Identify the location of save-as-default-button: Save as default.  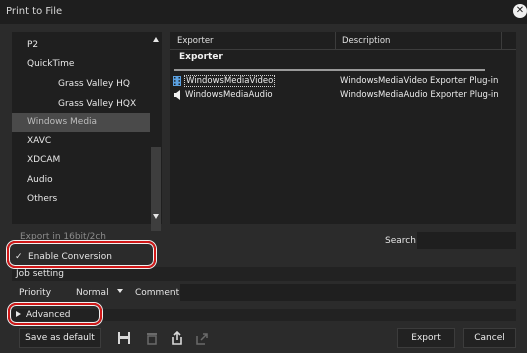
(60, 338).